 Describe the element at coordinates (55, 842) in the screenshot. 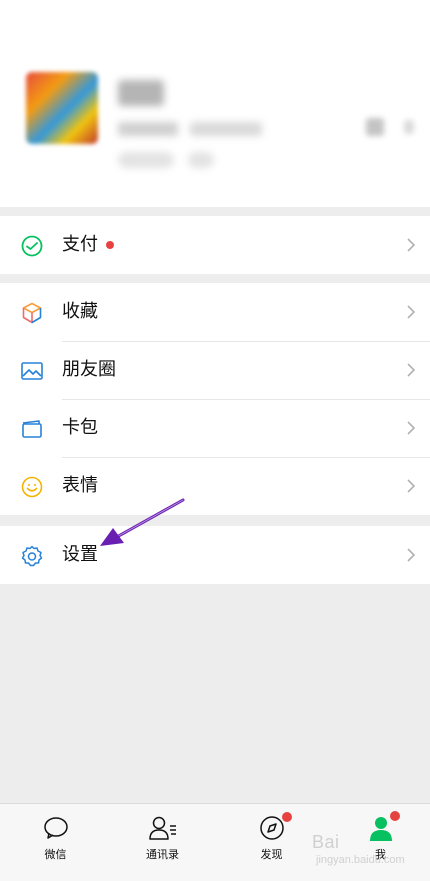

I see `tab-chats: 微信` at that location.